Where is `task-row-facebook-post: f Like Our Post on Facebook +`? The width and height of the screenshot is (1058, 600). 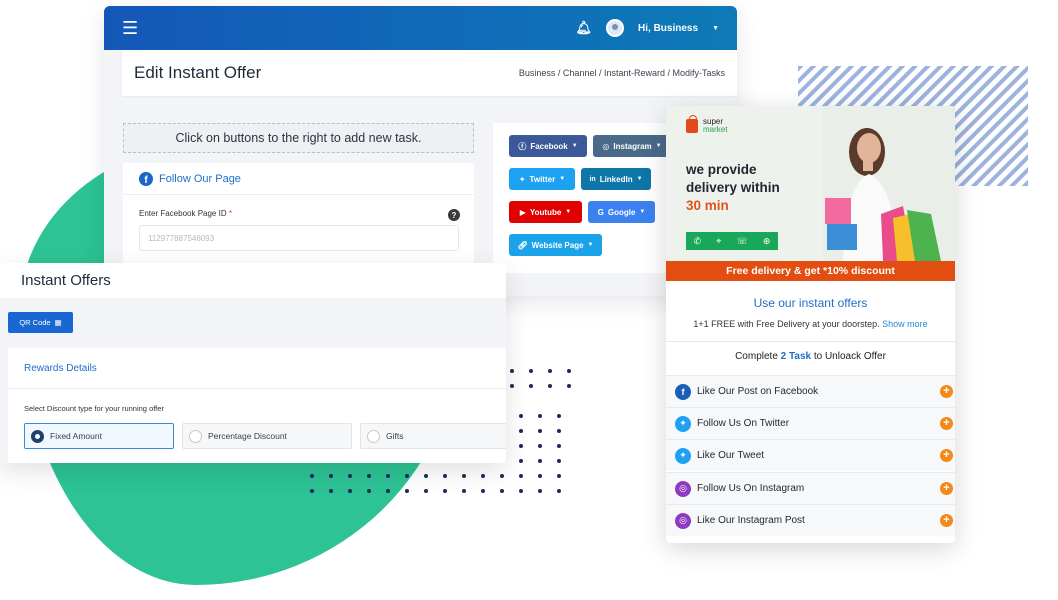
task-row-facebook-post: f Like Our Post on Facebook + is located at coordinates (810, 391).